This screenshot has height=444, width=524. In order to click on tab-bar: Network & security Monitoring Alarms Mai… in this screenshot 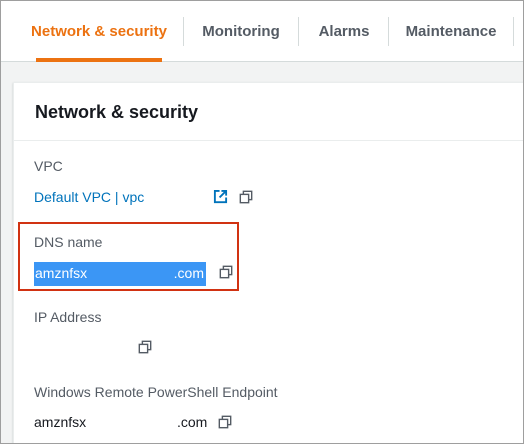, I will do `click(262, 31)`.